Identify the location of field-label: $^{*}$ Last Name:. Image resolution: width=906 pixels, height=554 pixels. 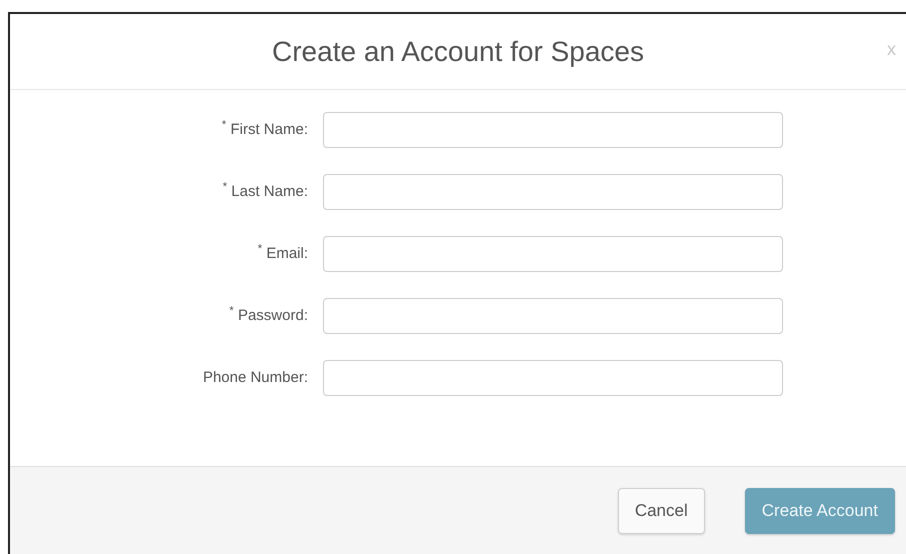
(265, 191).